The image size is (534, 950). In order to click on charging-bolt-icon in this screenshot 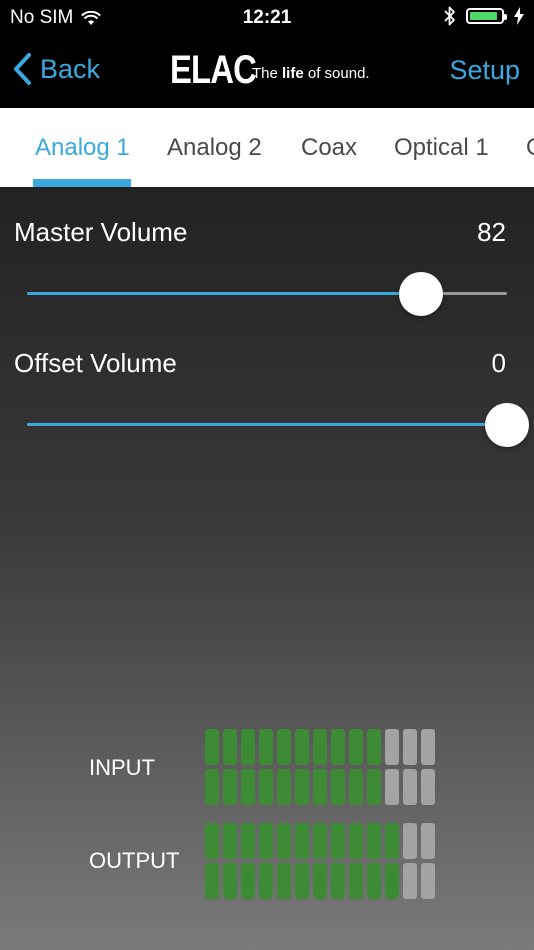, I will do `click(519, 16)`.